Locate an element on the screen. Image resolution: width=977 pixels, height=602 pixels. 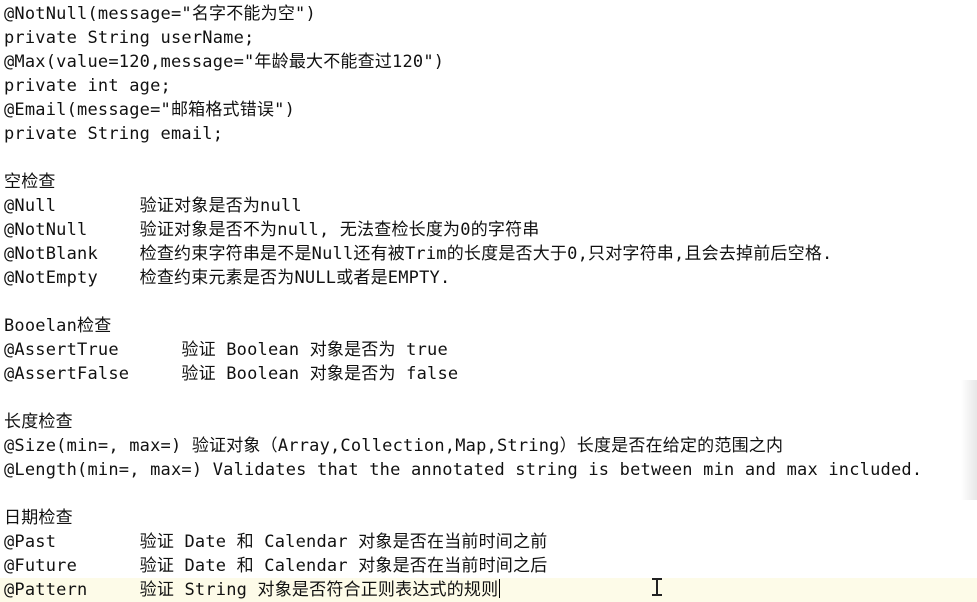
section-heading: Booelan检查 is located at coordinates (57, 326).